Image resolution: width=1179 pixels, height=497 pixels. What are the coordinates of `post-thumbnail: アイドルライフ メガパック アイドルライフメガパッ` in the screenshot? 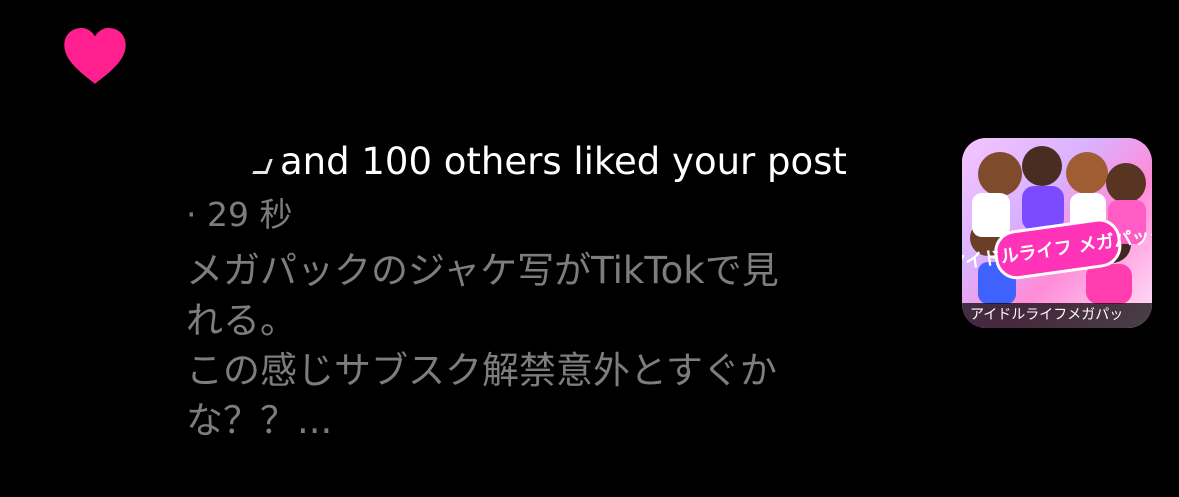 It's located at (1057, 233).